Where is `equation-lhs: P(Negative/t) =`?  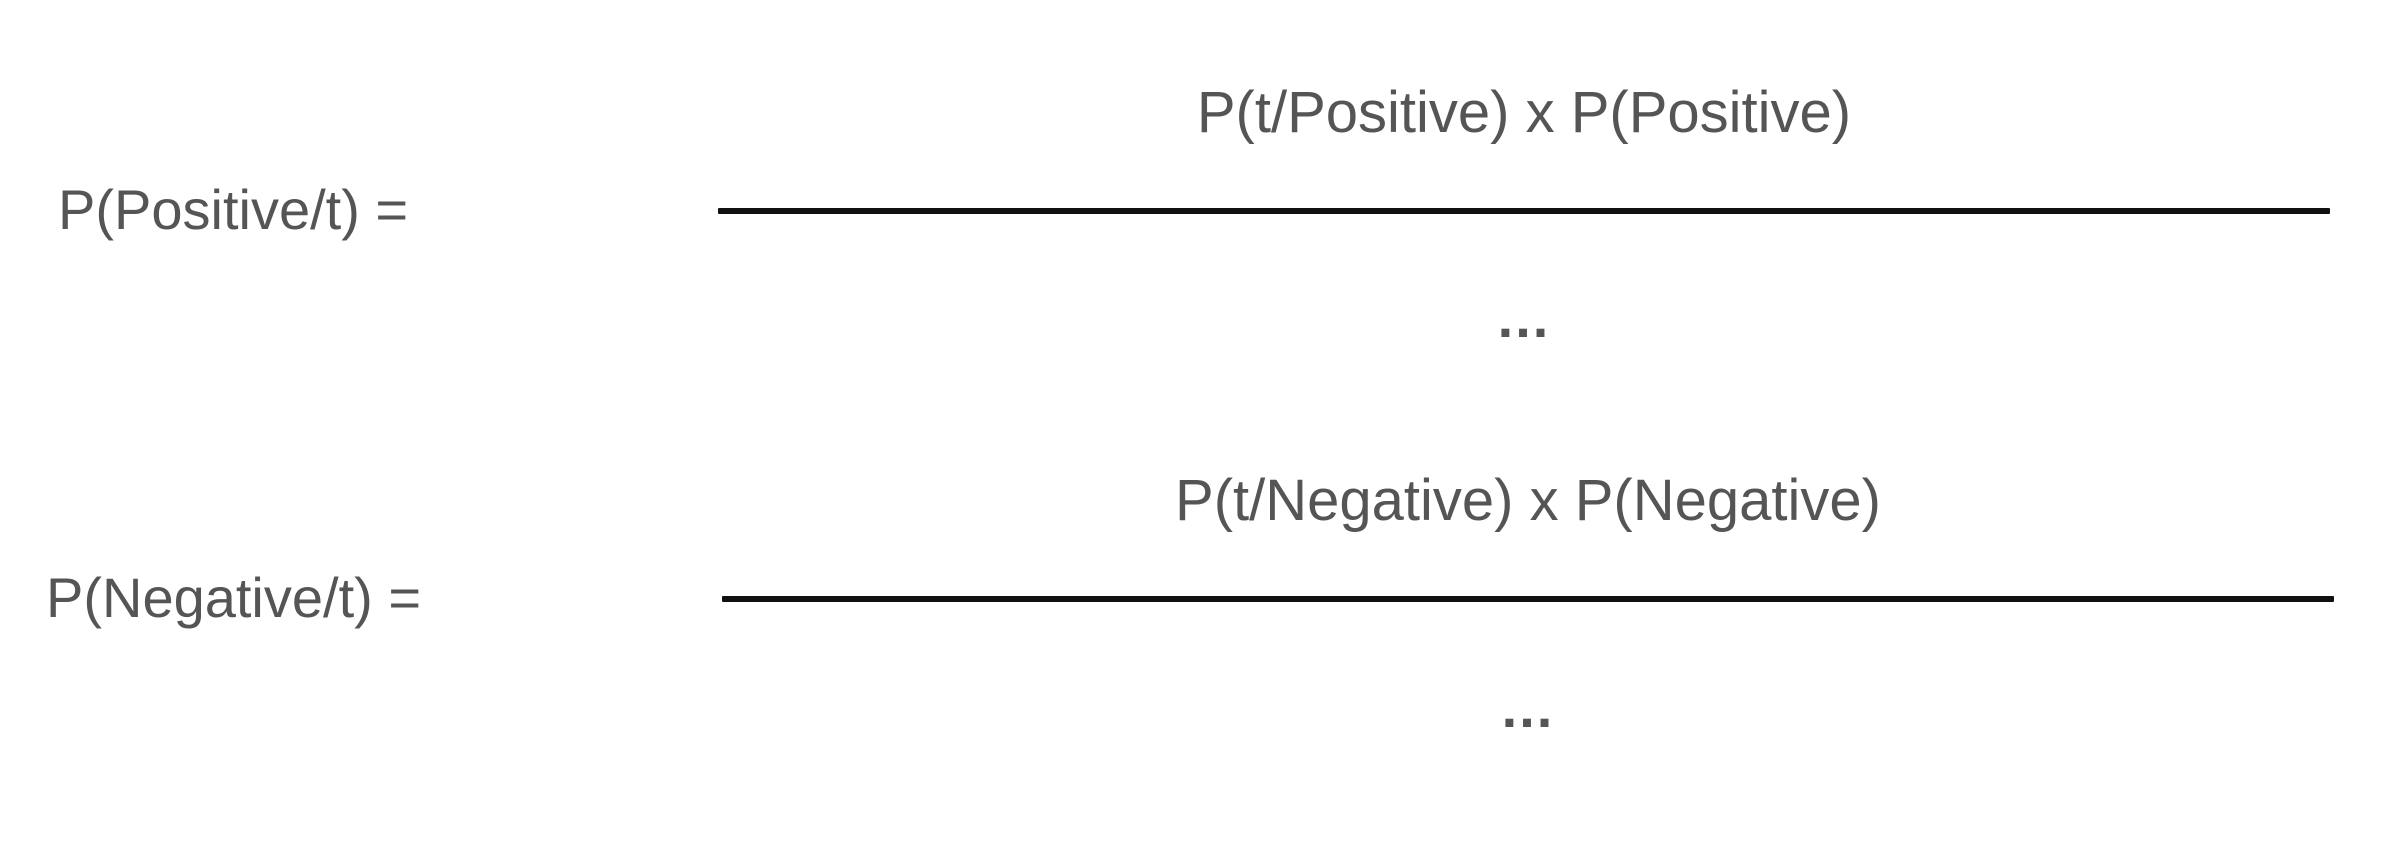 equation-lhs: P(Negative/t) = is located at coordinates (234, 597).